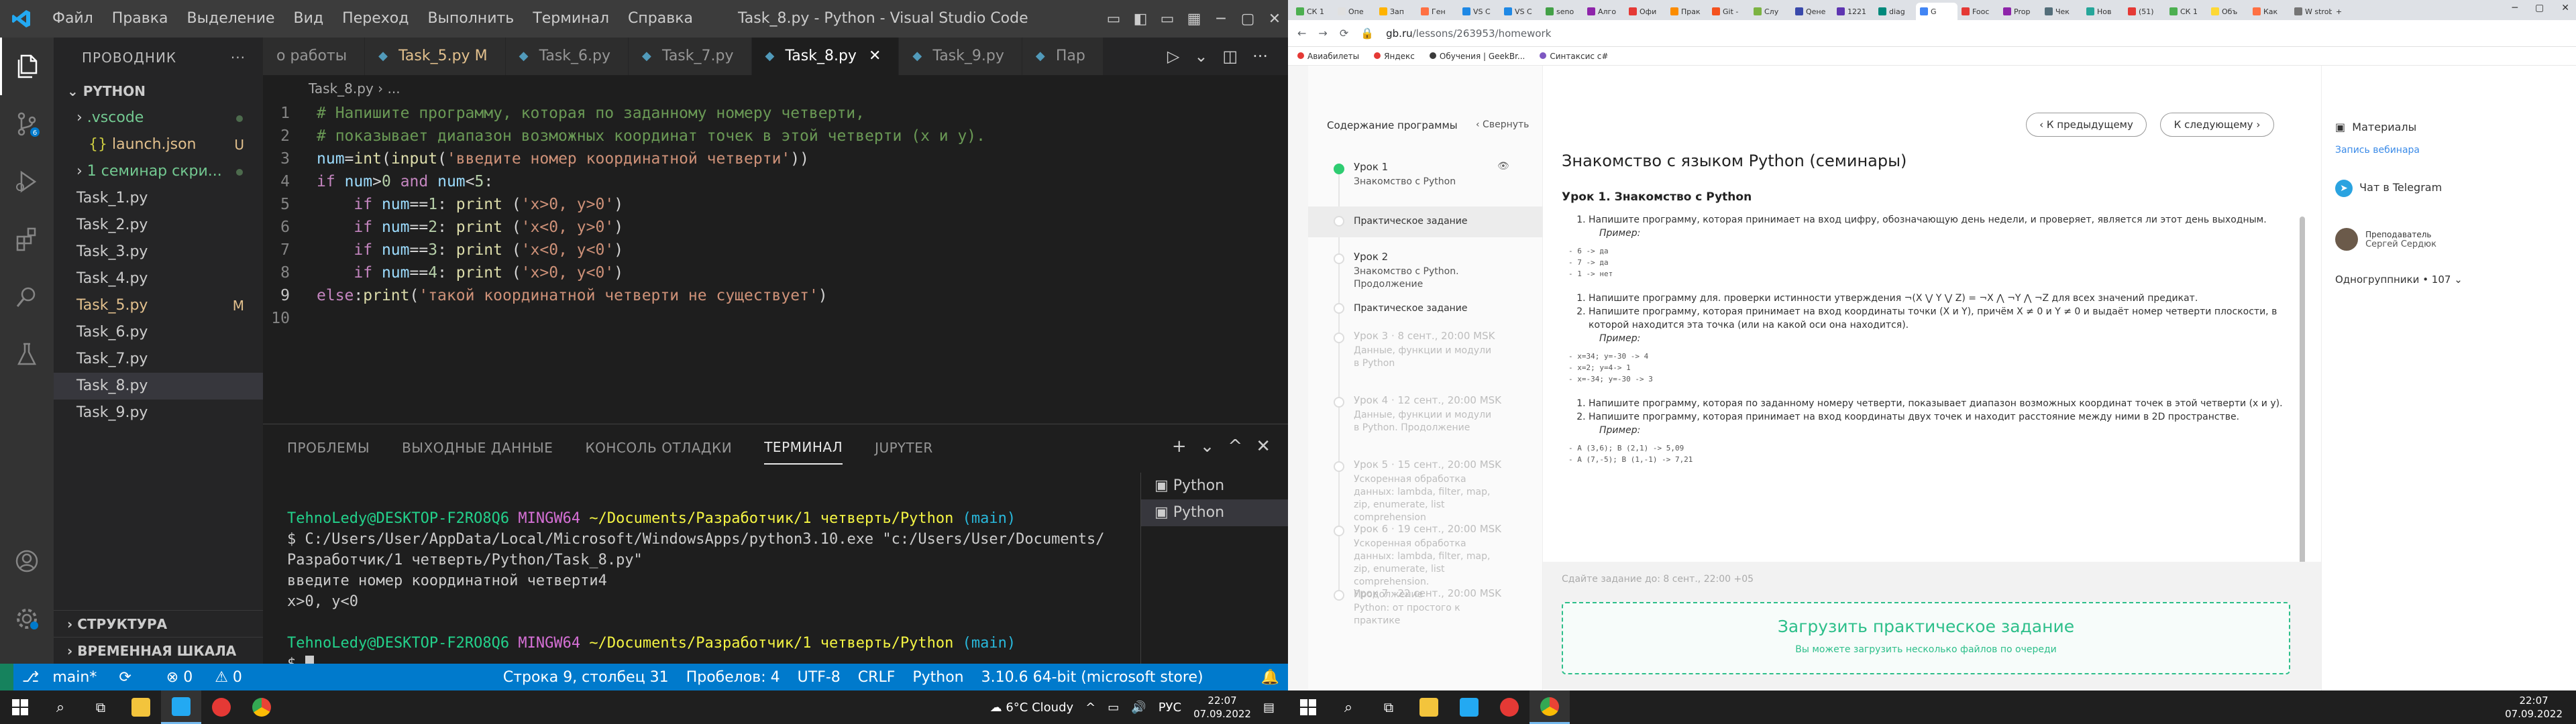 The width and height of the screenshot is (2576, 724). Describe the element at coordinates (1437, 11) in the screenshot. I see `browser-tab: Ген` at that location.